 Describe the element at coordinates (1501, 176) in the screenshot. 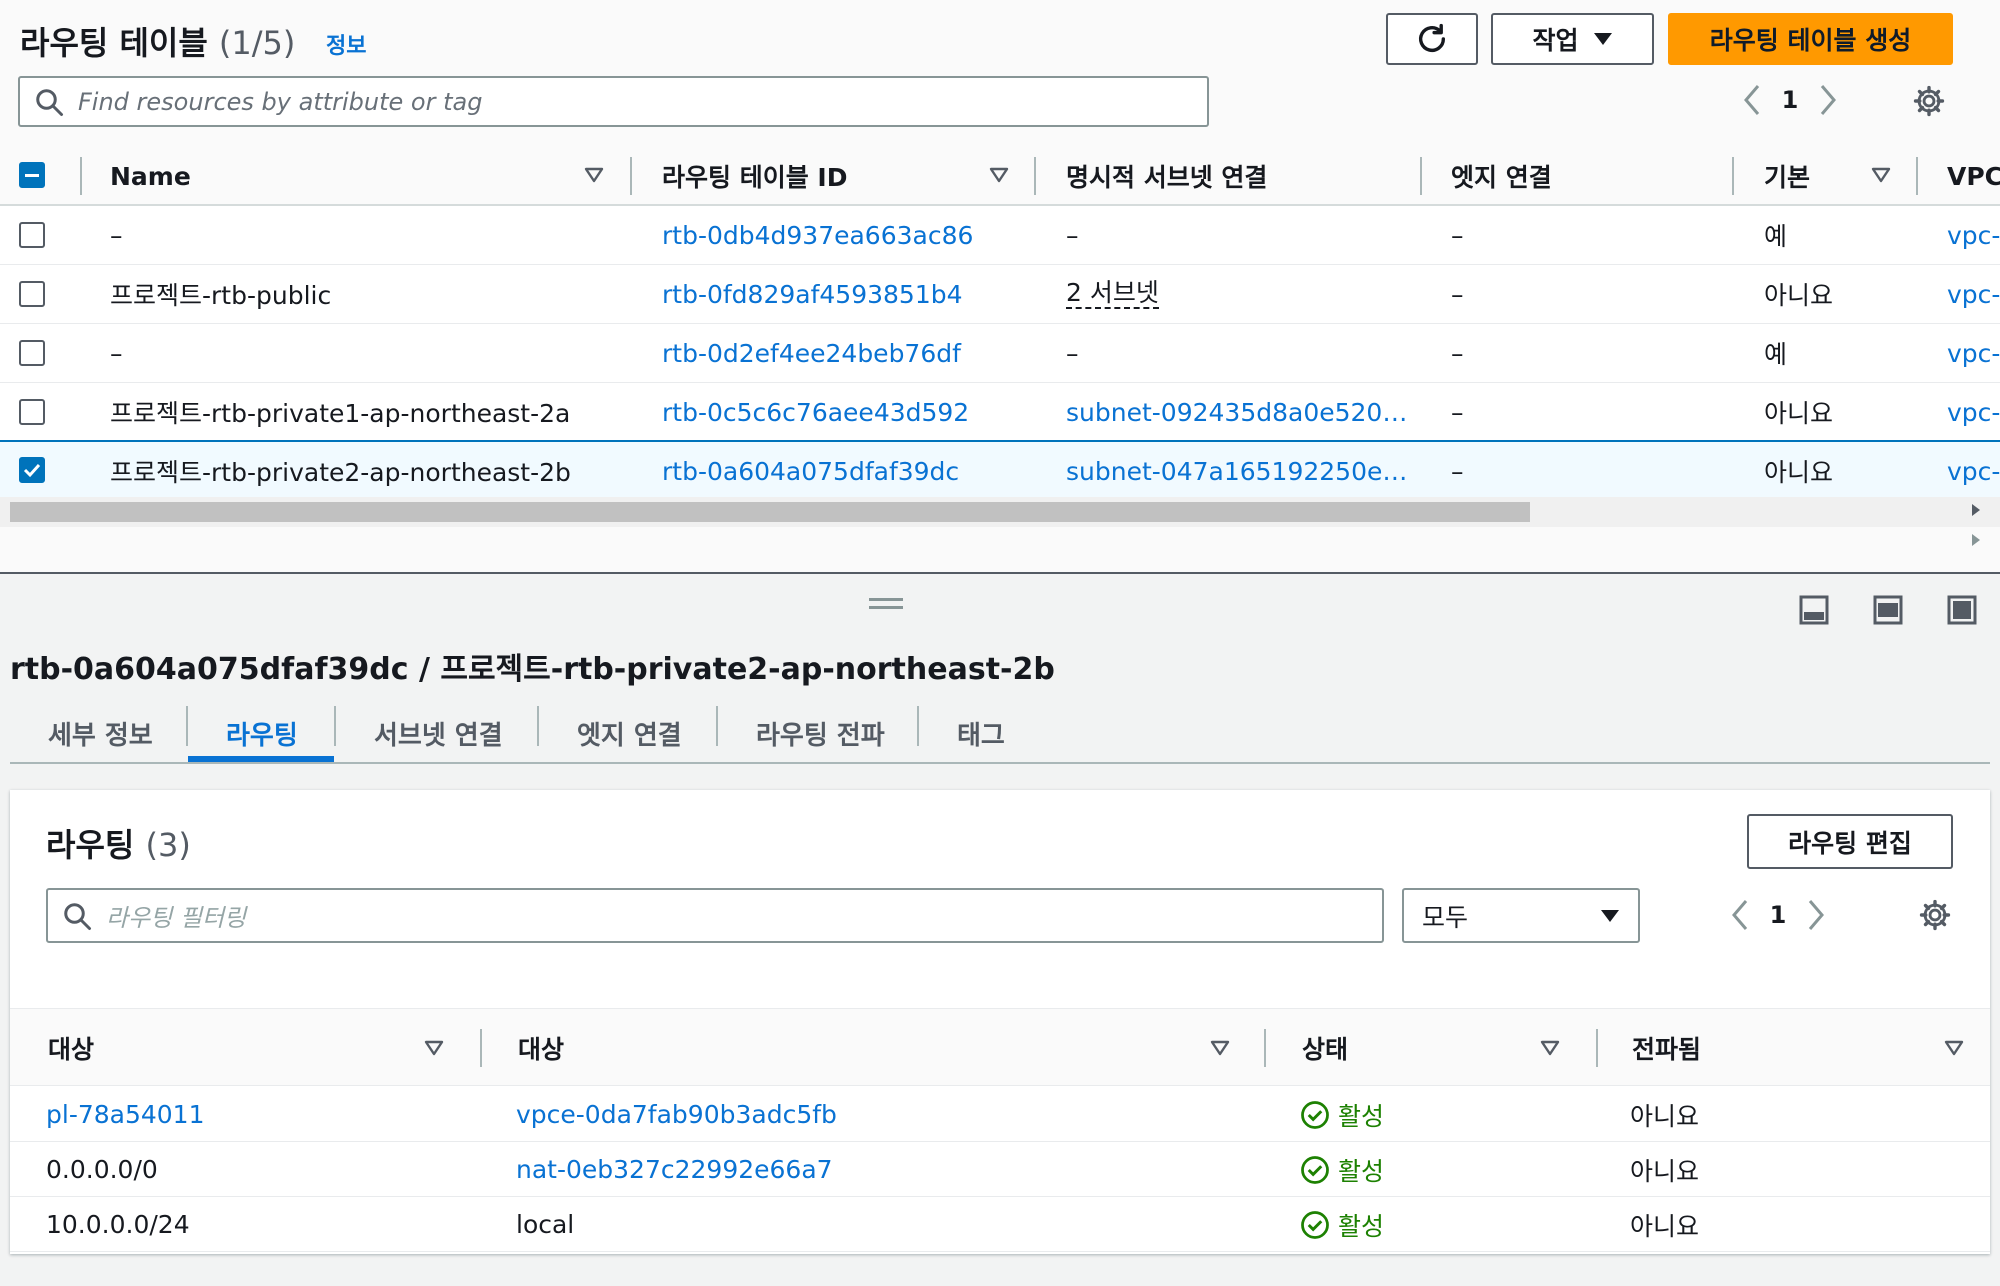

I see `col-edge-association: 엣지 연결` at that location.